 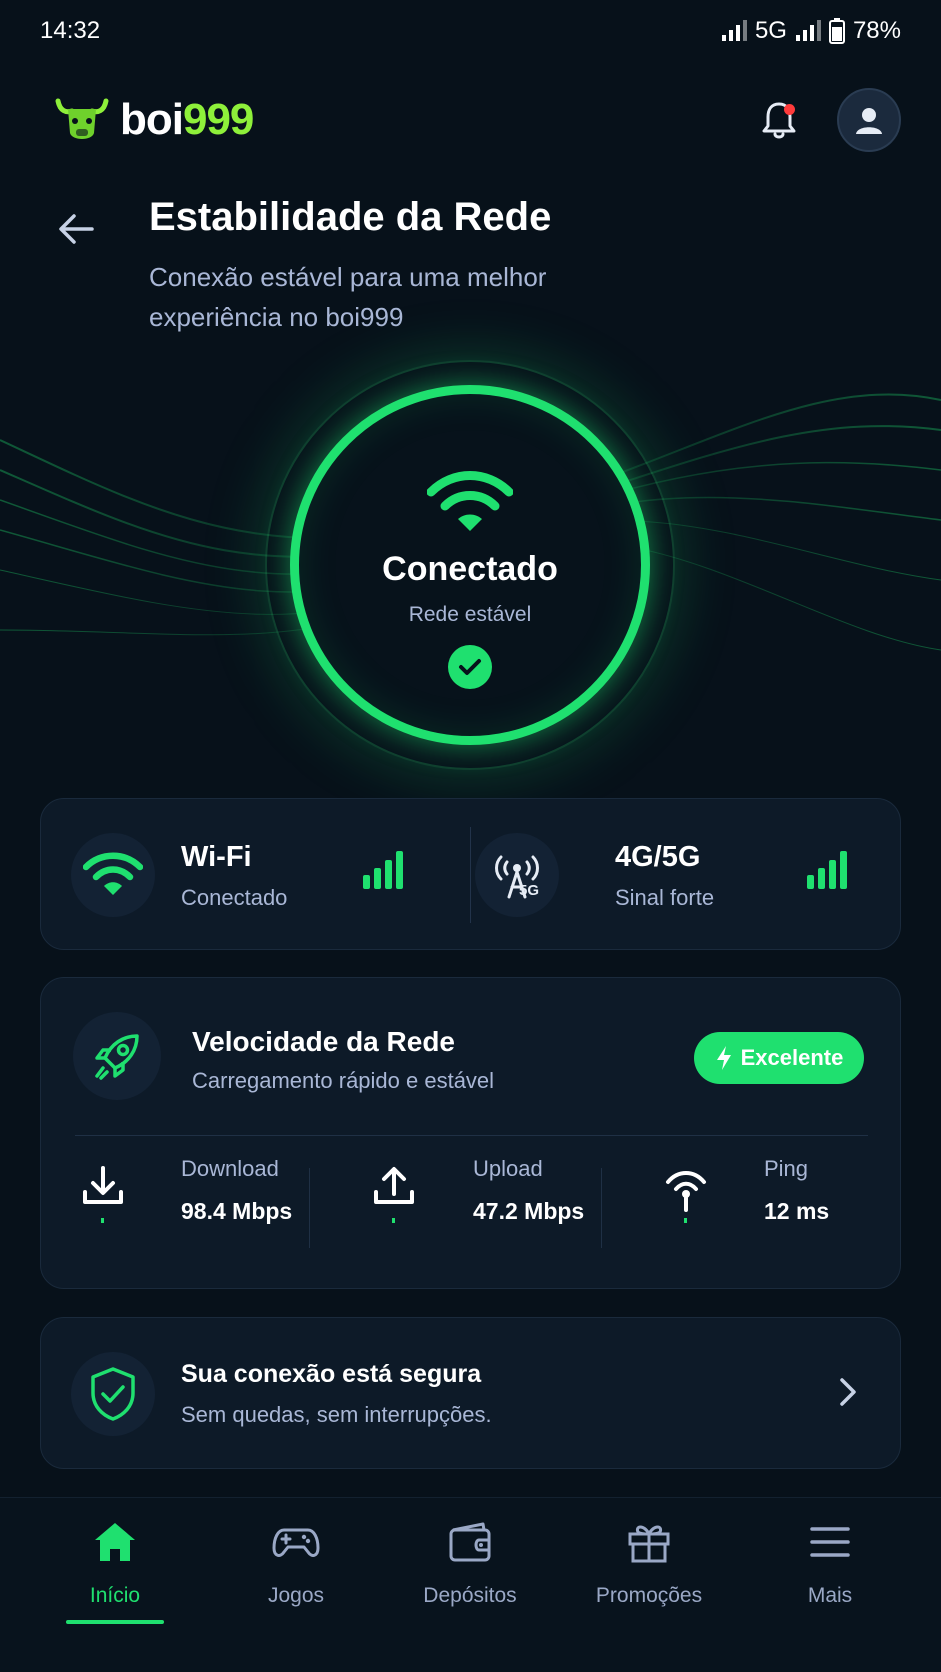 I want to click on app-logo: boi999, so click(x=154, y=120).